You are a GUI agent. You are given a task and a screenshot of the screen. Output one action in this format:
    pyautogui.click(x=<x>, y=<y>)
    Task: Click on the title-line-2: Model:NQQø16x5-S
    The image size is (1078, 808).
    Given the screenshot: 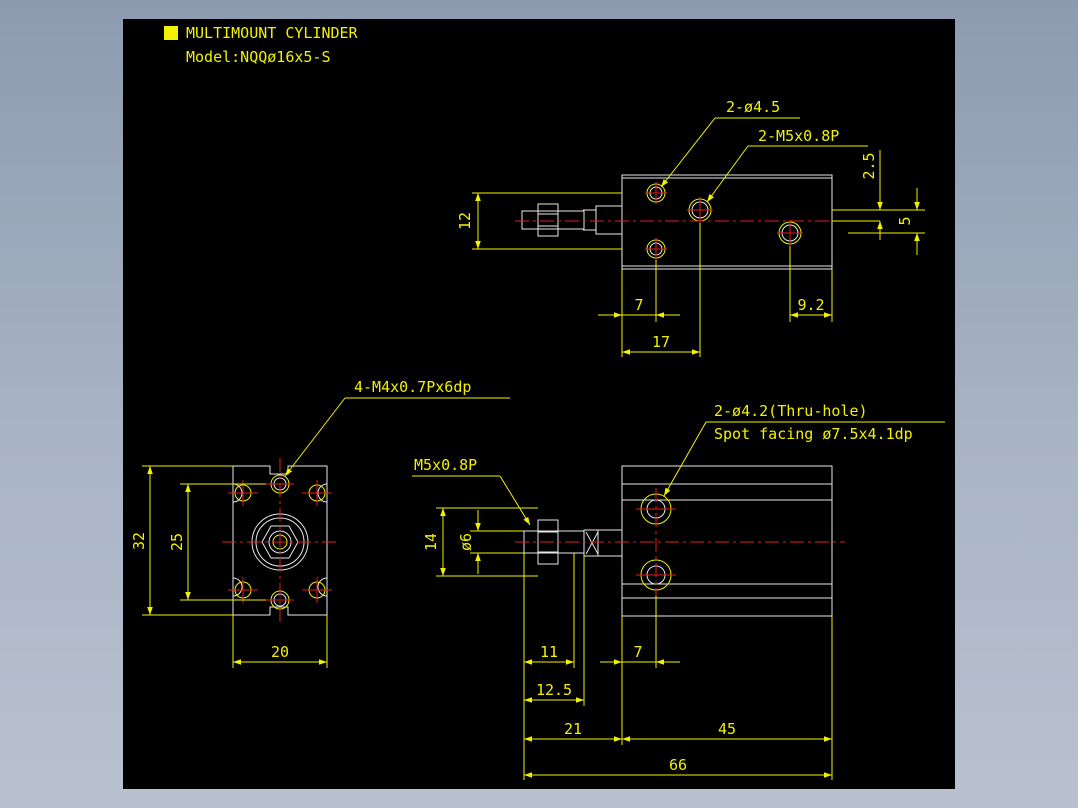 What is the action you would take?
    pyautogui.click(x=258, y=57)
    